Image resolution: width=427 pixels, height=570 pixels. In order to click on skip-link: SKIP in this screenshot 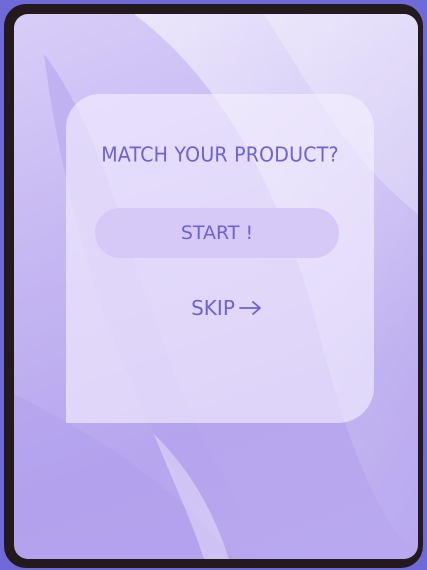, I will do `click(220, 308)`.